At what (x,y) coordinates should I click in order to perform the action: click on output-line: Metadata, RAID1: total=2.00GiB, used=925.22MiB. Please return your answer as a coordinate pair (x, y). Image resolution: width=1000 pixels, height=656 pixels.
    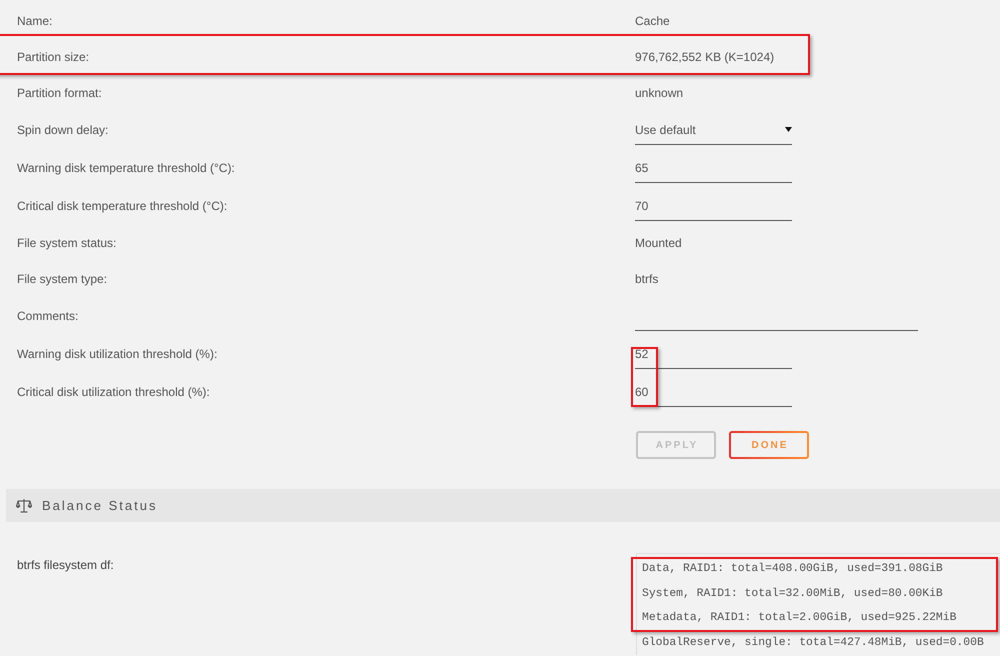
    Looking at the image, I should click on (800, 618).